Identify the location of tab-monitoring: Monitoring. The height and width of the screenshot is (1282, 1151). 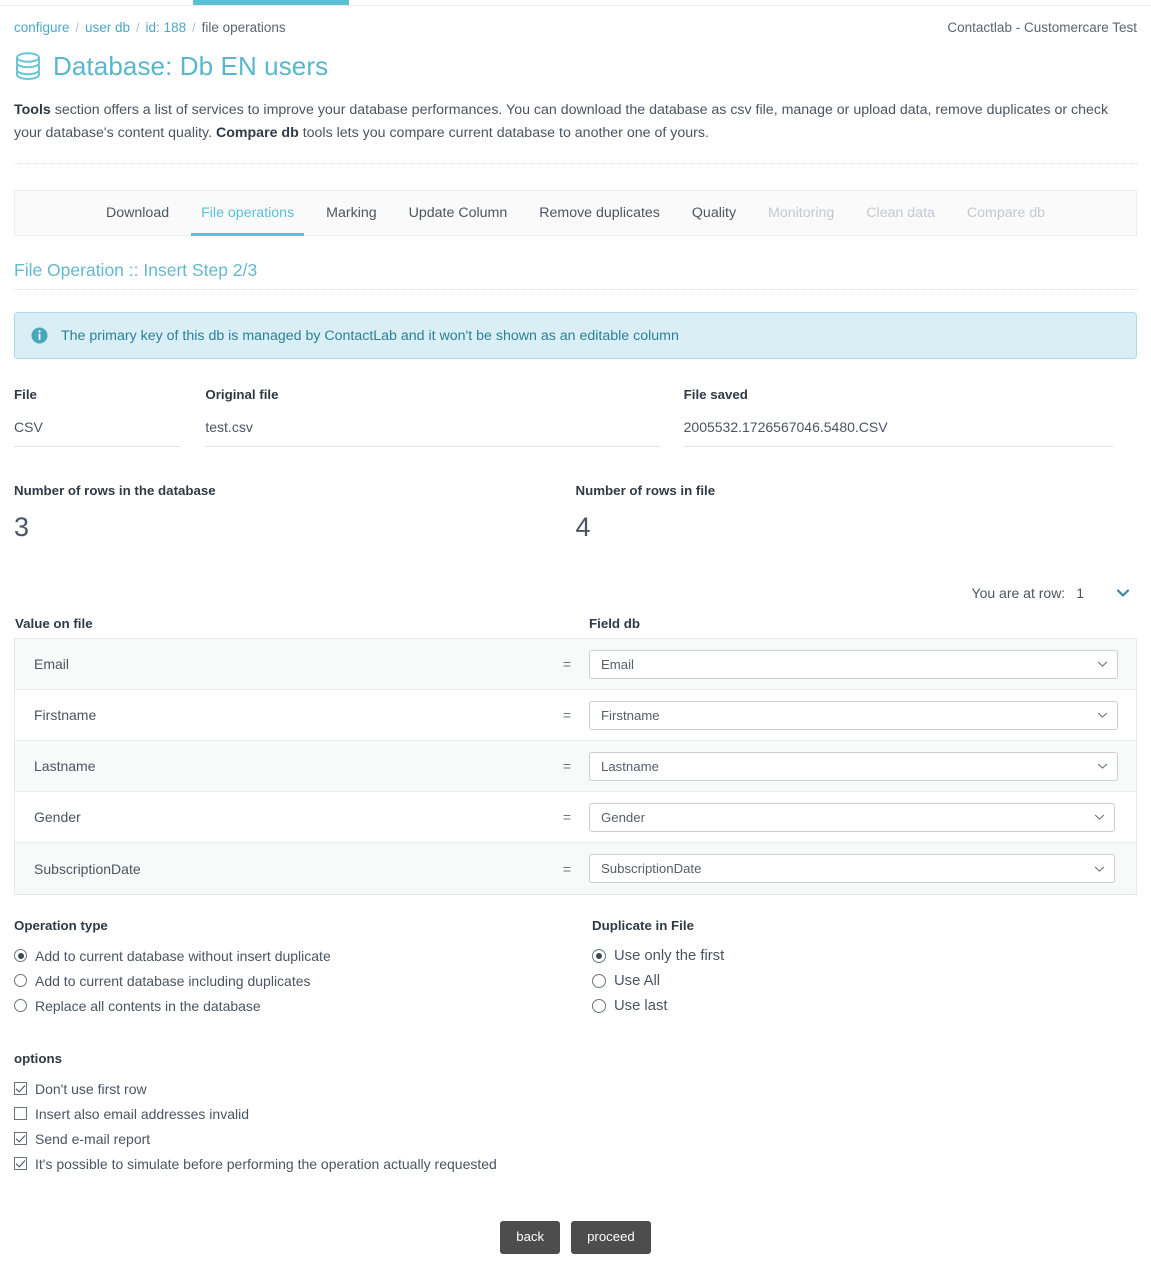
(801, 213).